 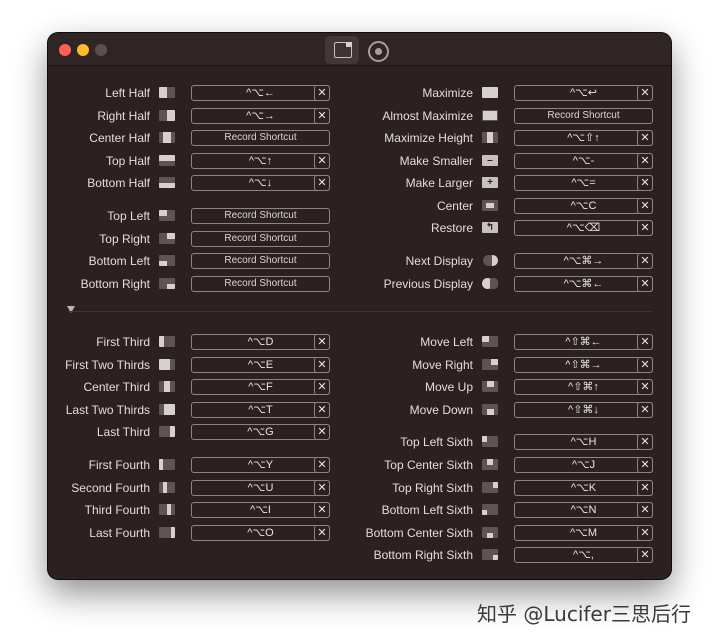 I want to click on previous-display-icon, so click(x=490, y=283).